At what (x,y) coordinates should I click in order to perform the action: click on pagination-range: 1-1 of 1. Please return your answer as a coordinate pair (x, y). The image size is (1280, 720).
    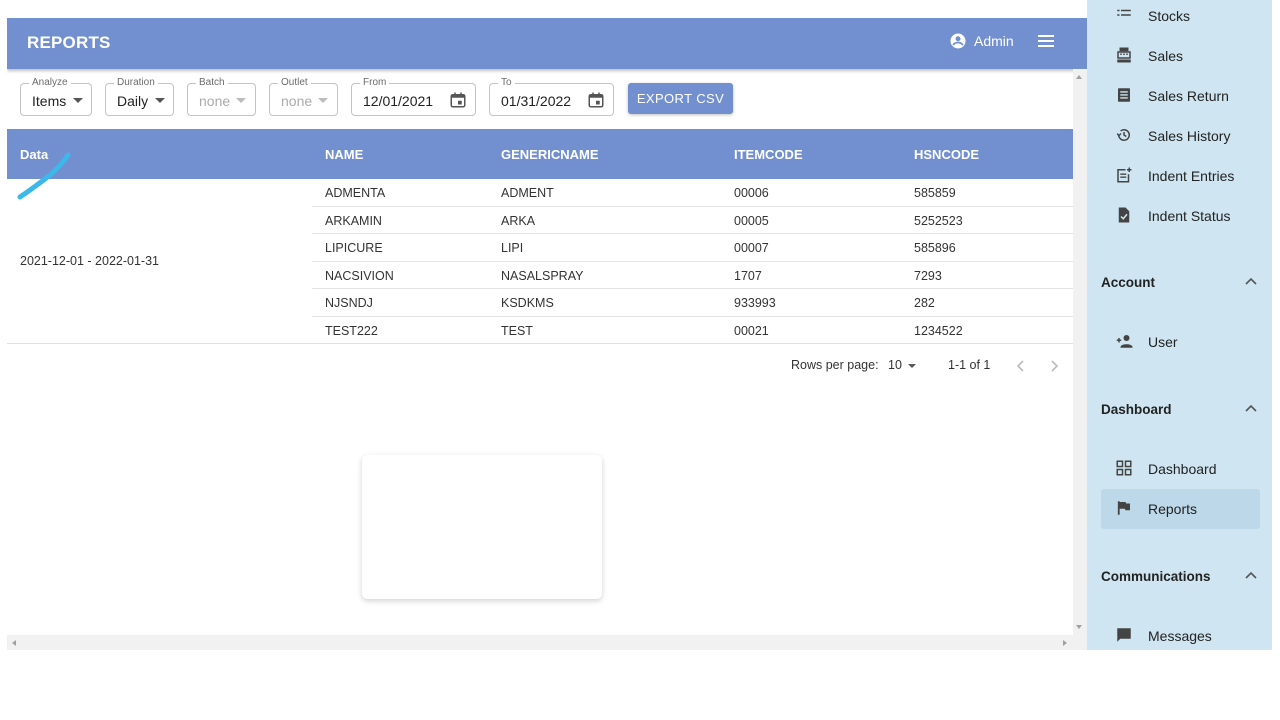
    Looking at the image, I should click on (969, 365).